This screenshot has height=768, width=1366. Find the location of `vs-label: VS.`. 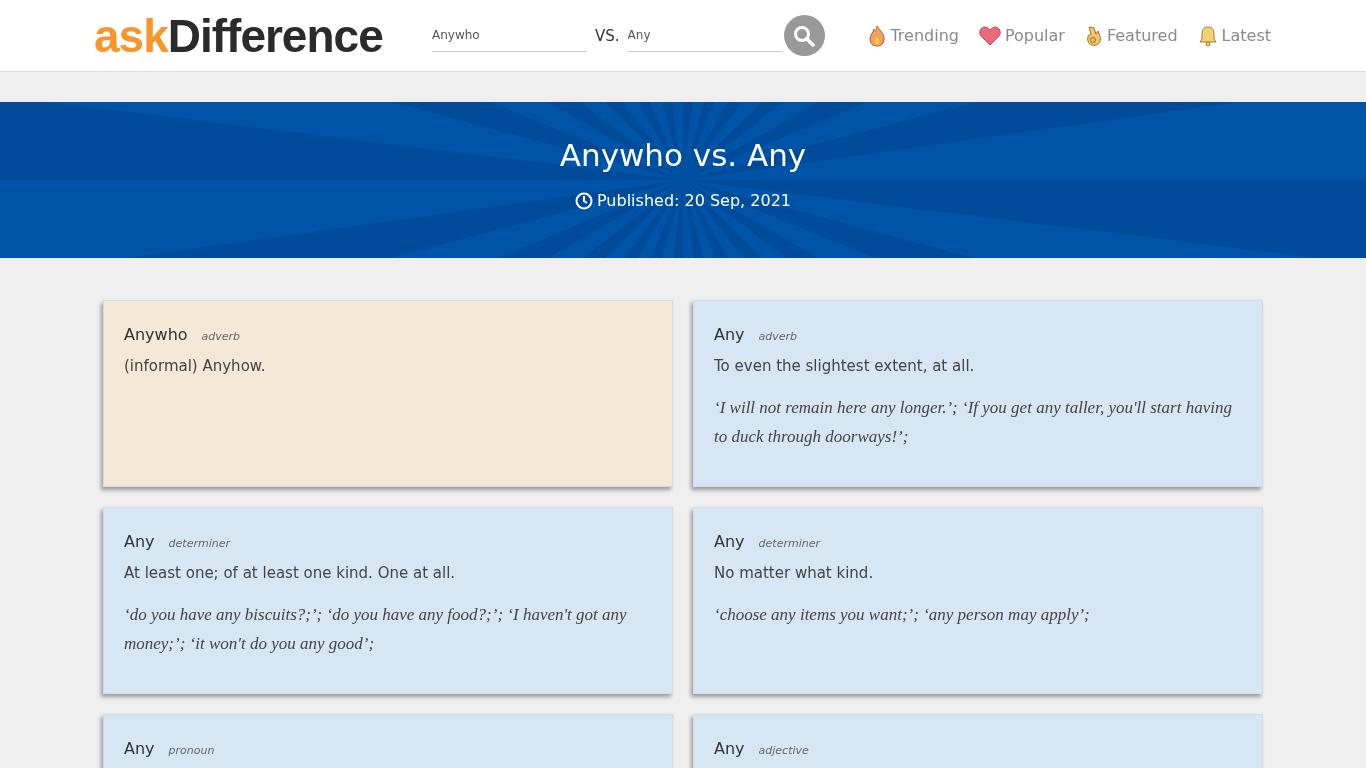

vs-label: VS. is located at coordinates (607, 35).